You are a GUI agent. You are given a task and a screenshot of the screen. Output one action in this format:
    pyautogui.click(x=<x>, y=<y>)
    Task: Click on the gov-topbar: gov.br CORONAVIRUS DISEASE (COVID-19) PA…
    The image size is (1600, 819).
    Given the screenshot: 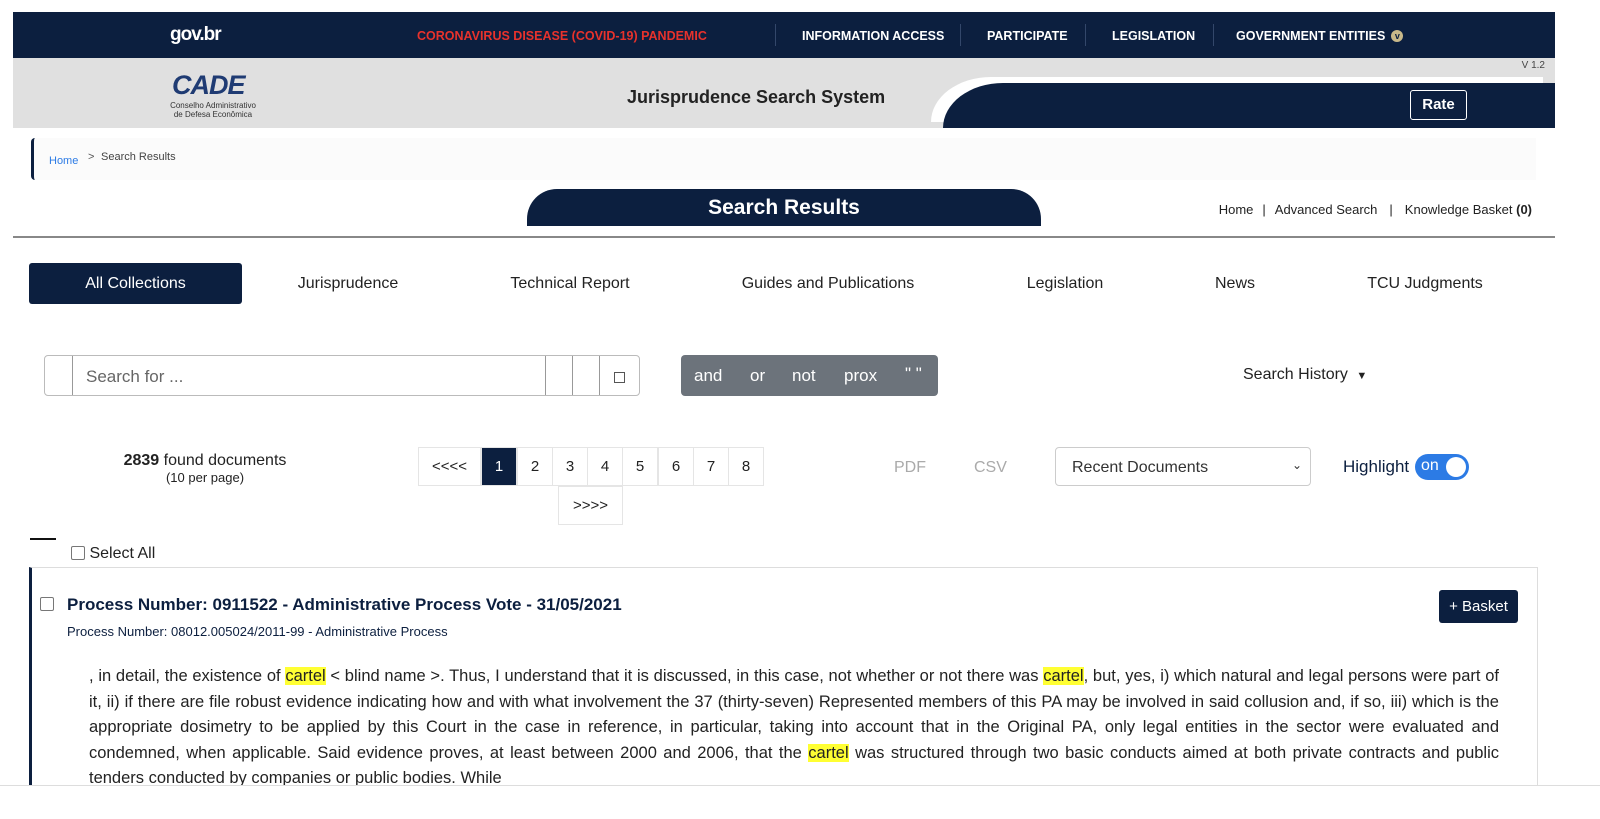 What is the action you would take?
    pyautogui.click(x=784, y=35)
    